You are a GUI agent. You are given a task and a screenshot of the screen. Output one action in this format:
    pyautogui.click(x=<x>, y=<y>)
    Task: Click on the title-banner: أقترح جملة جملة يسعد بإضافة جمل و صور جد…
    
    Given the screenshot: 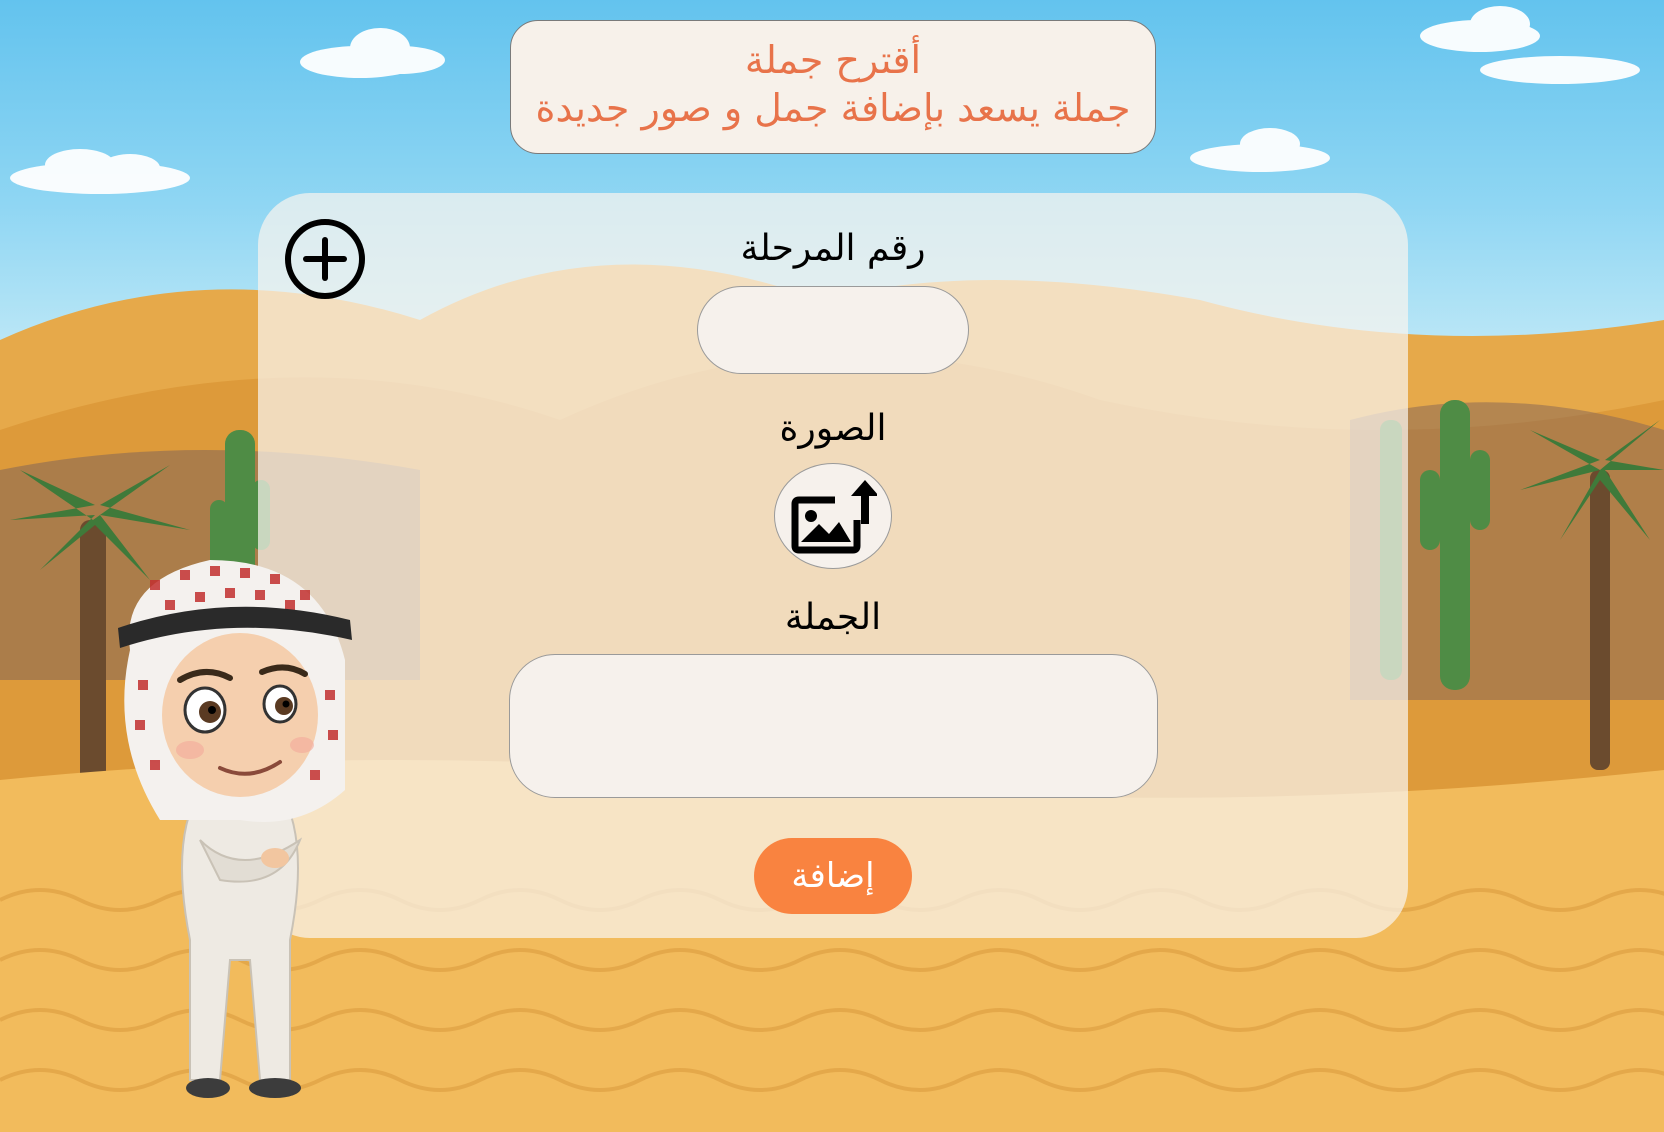 What is the action you would take?
    pyautogui.click(x=833, y=87)
    